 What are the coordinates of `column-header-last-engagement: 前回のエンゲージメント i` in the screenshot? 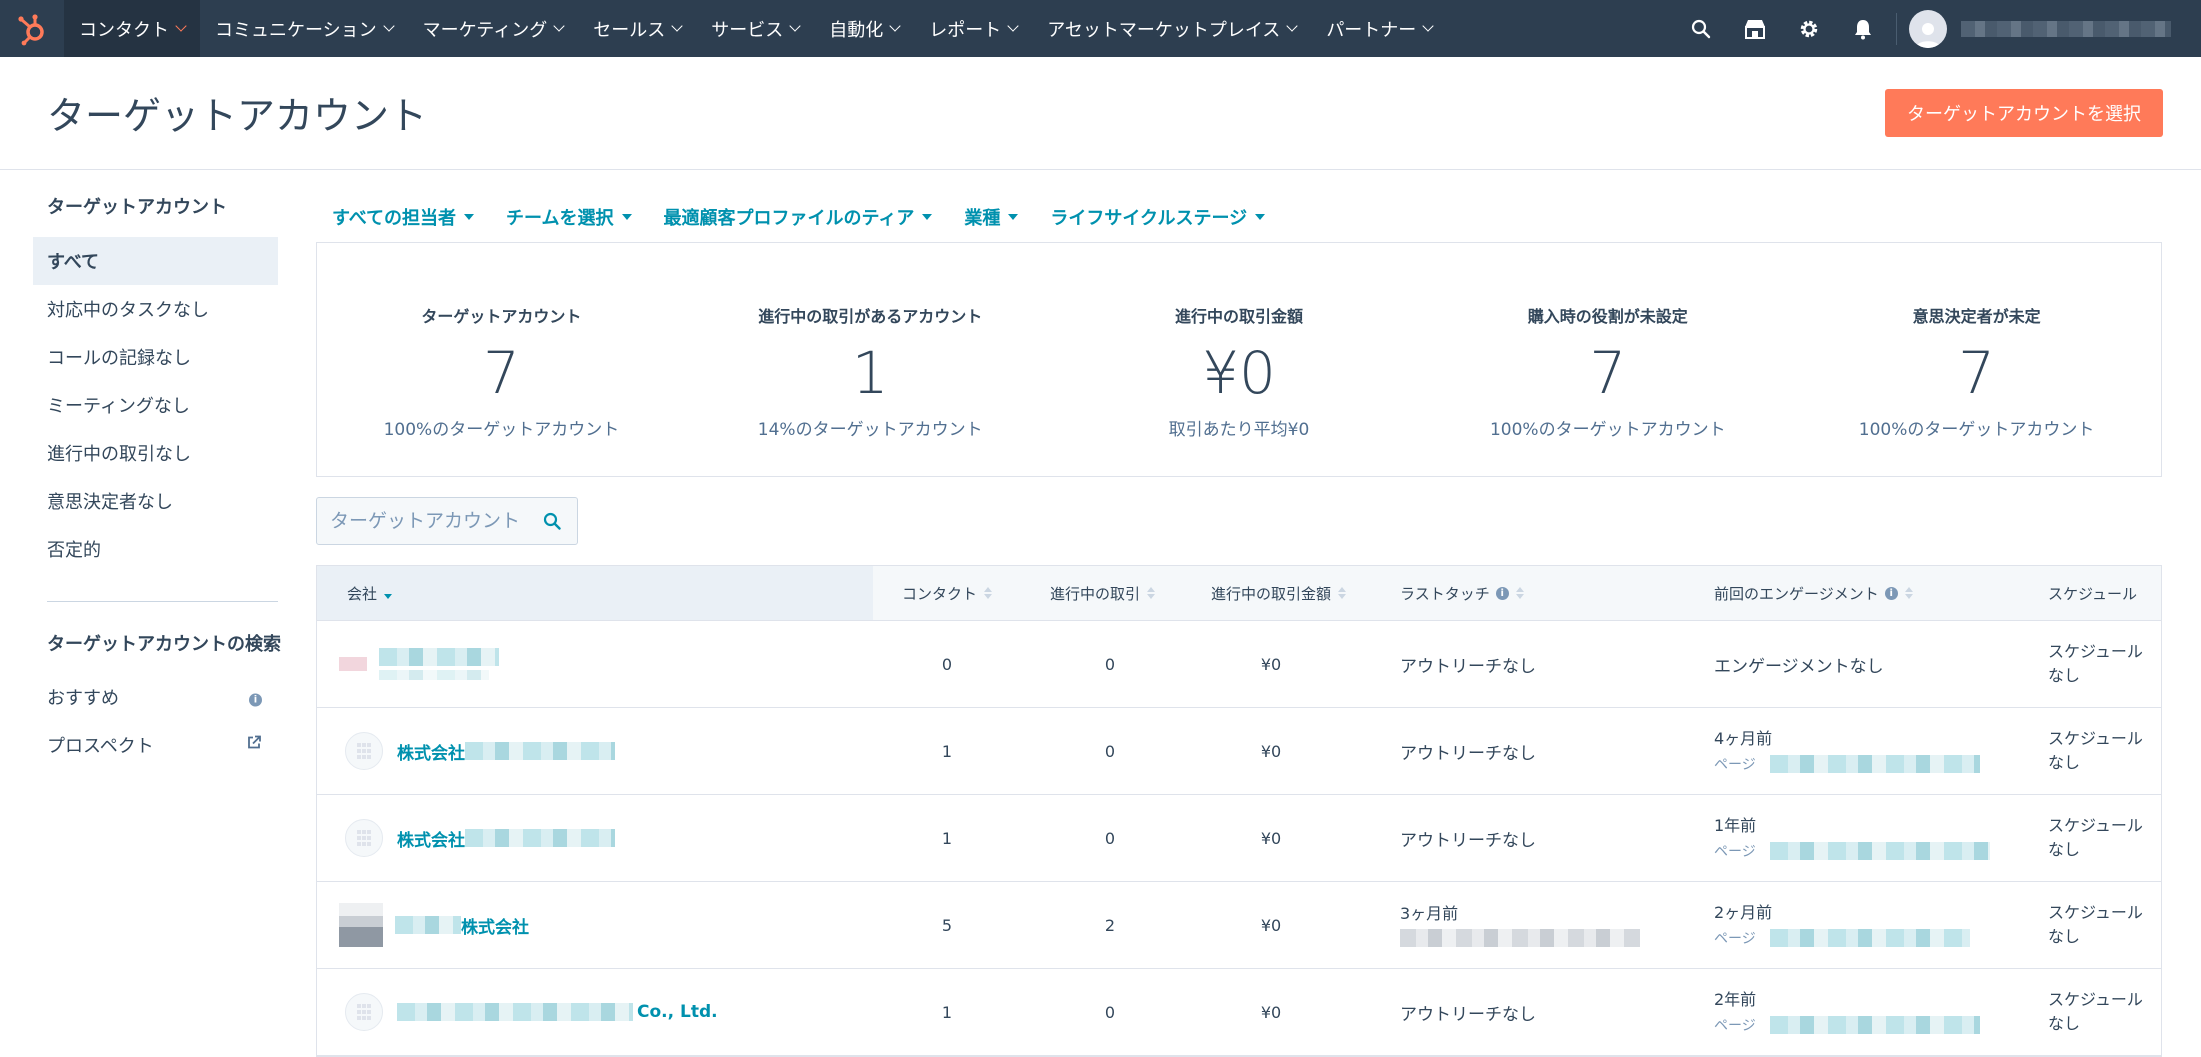 It's located at (1813, 593).